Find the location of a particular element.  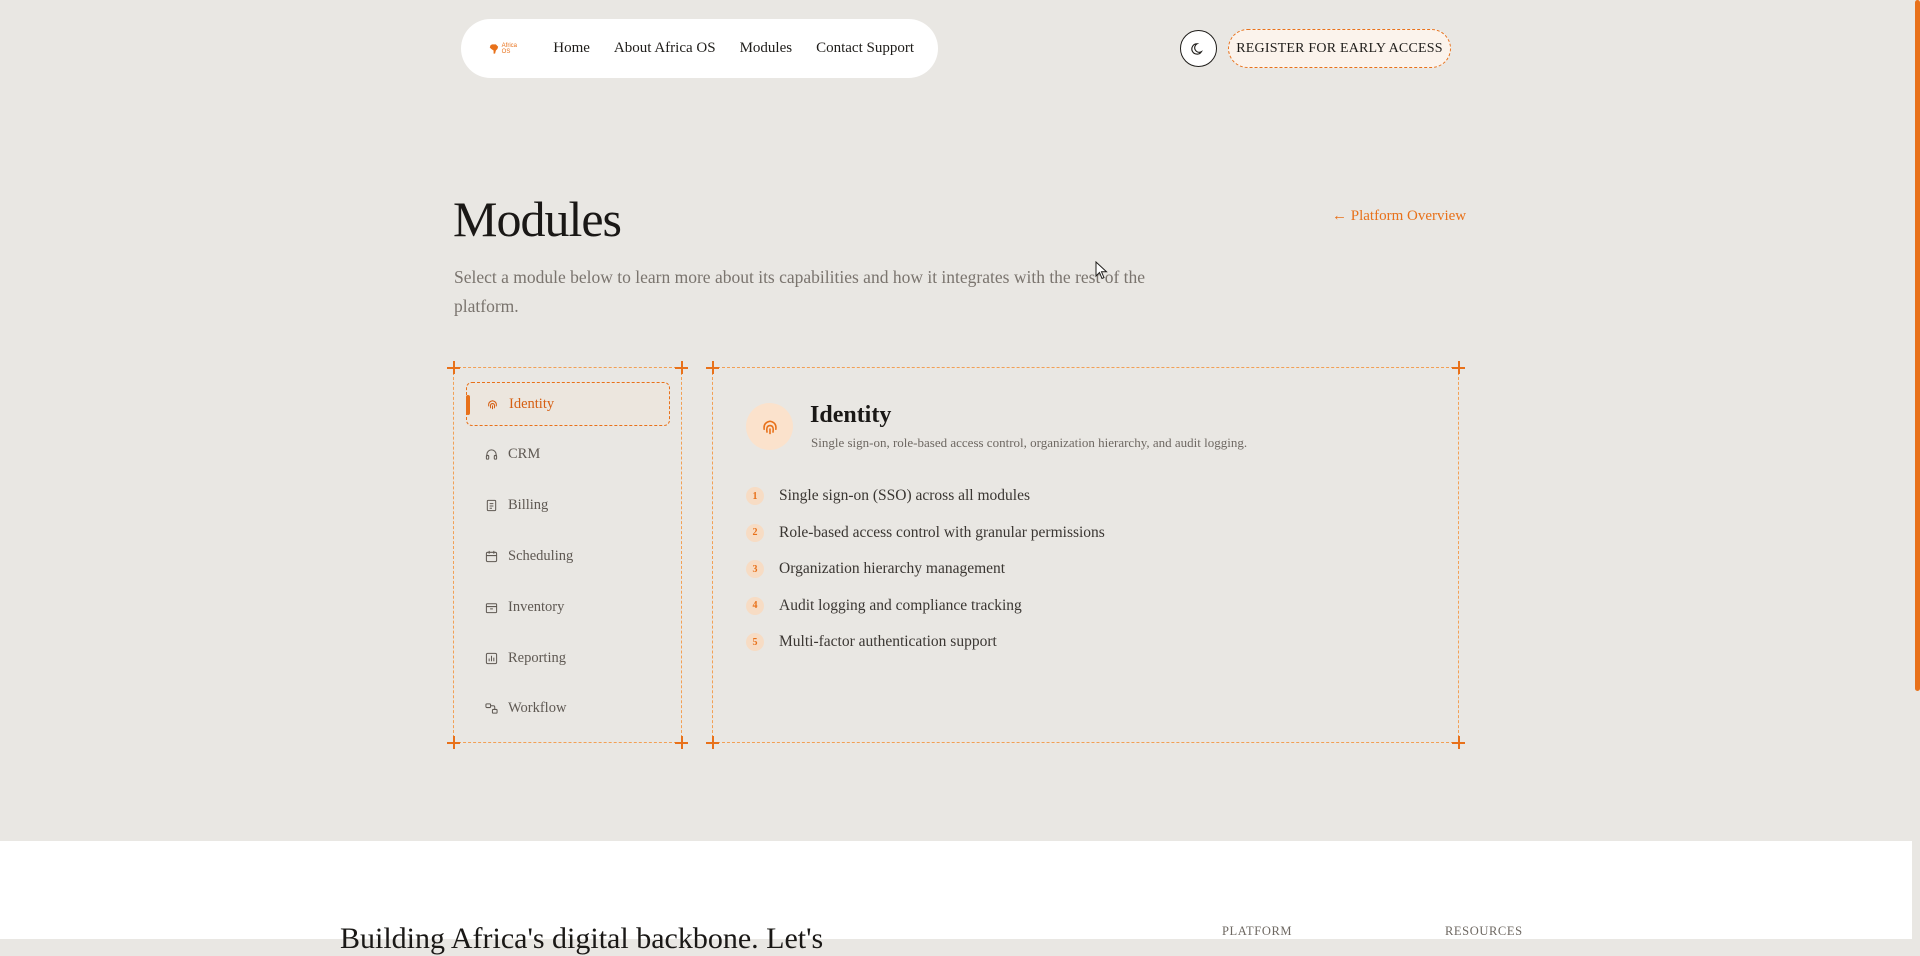

feature-item: 5 Multi-factor authentication support is located at coordinates (925, 642).